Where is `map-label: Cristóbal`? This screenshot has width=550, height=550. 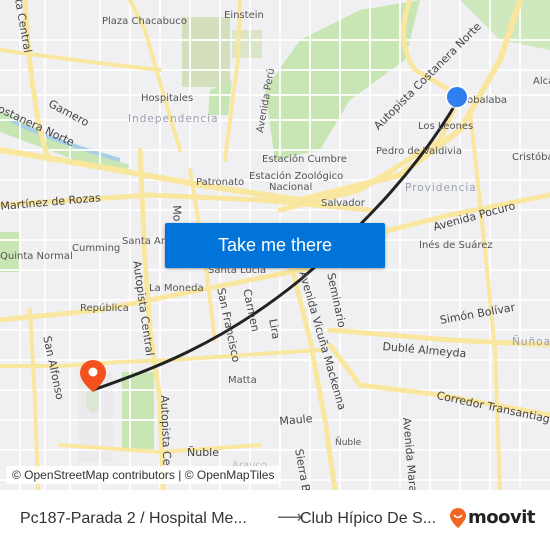 map-label: Cristóbal is located at coordinates (531, 157).